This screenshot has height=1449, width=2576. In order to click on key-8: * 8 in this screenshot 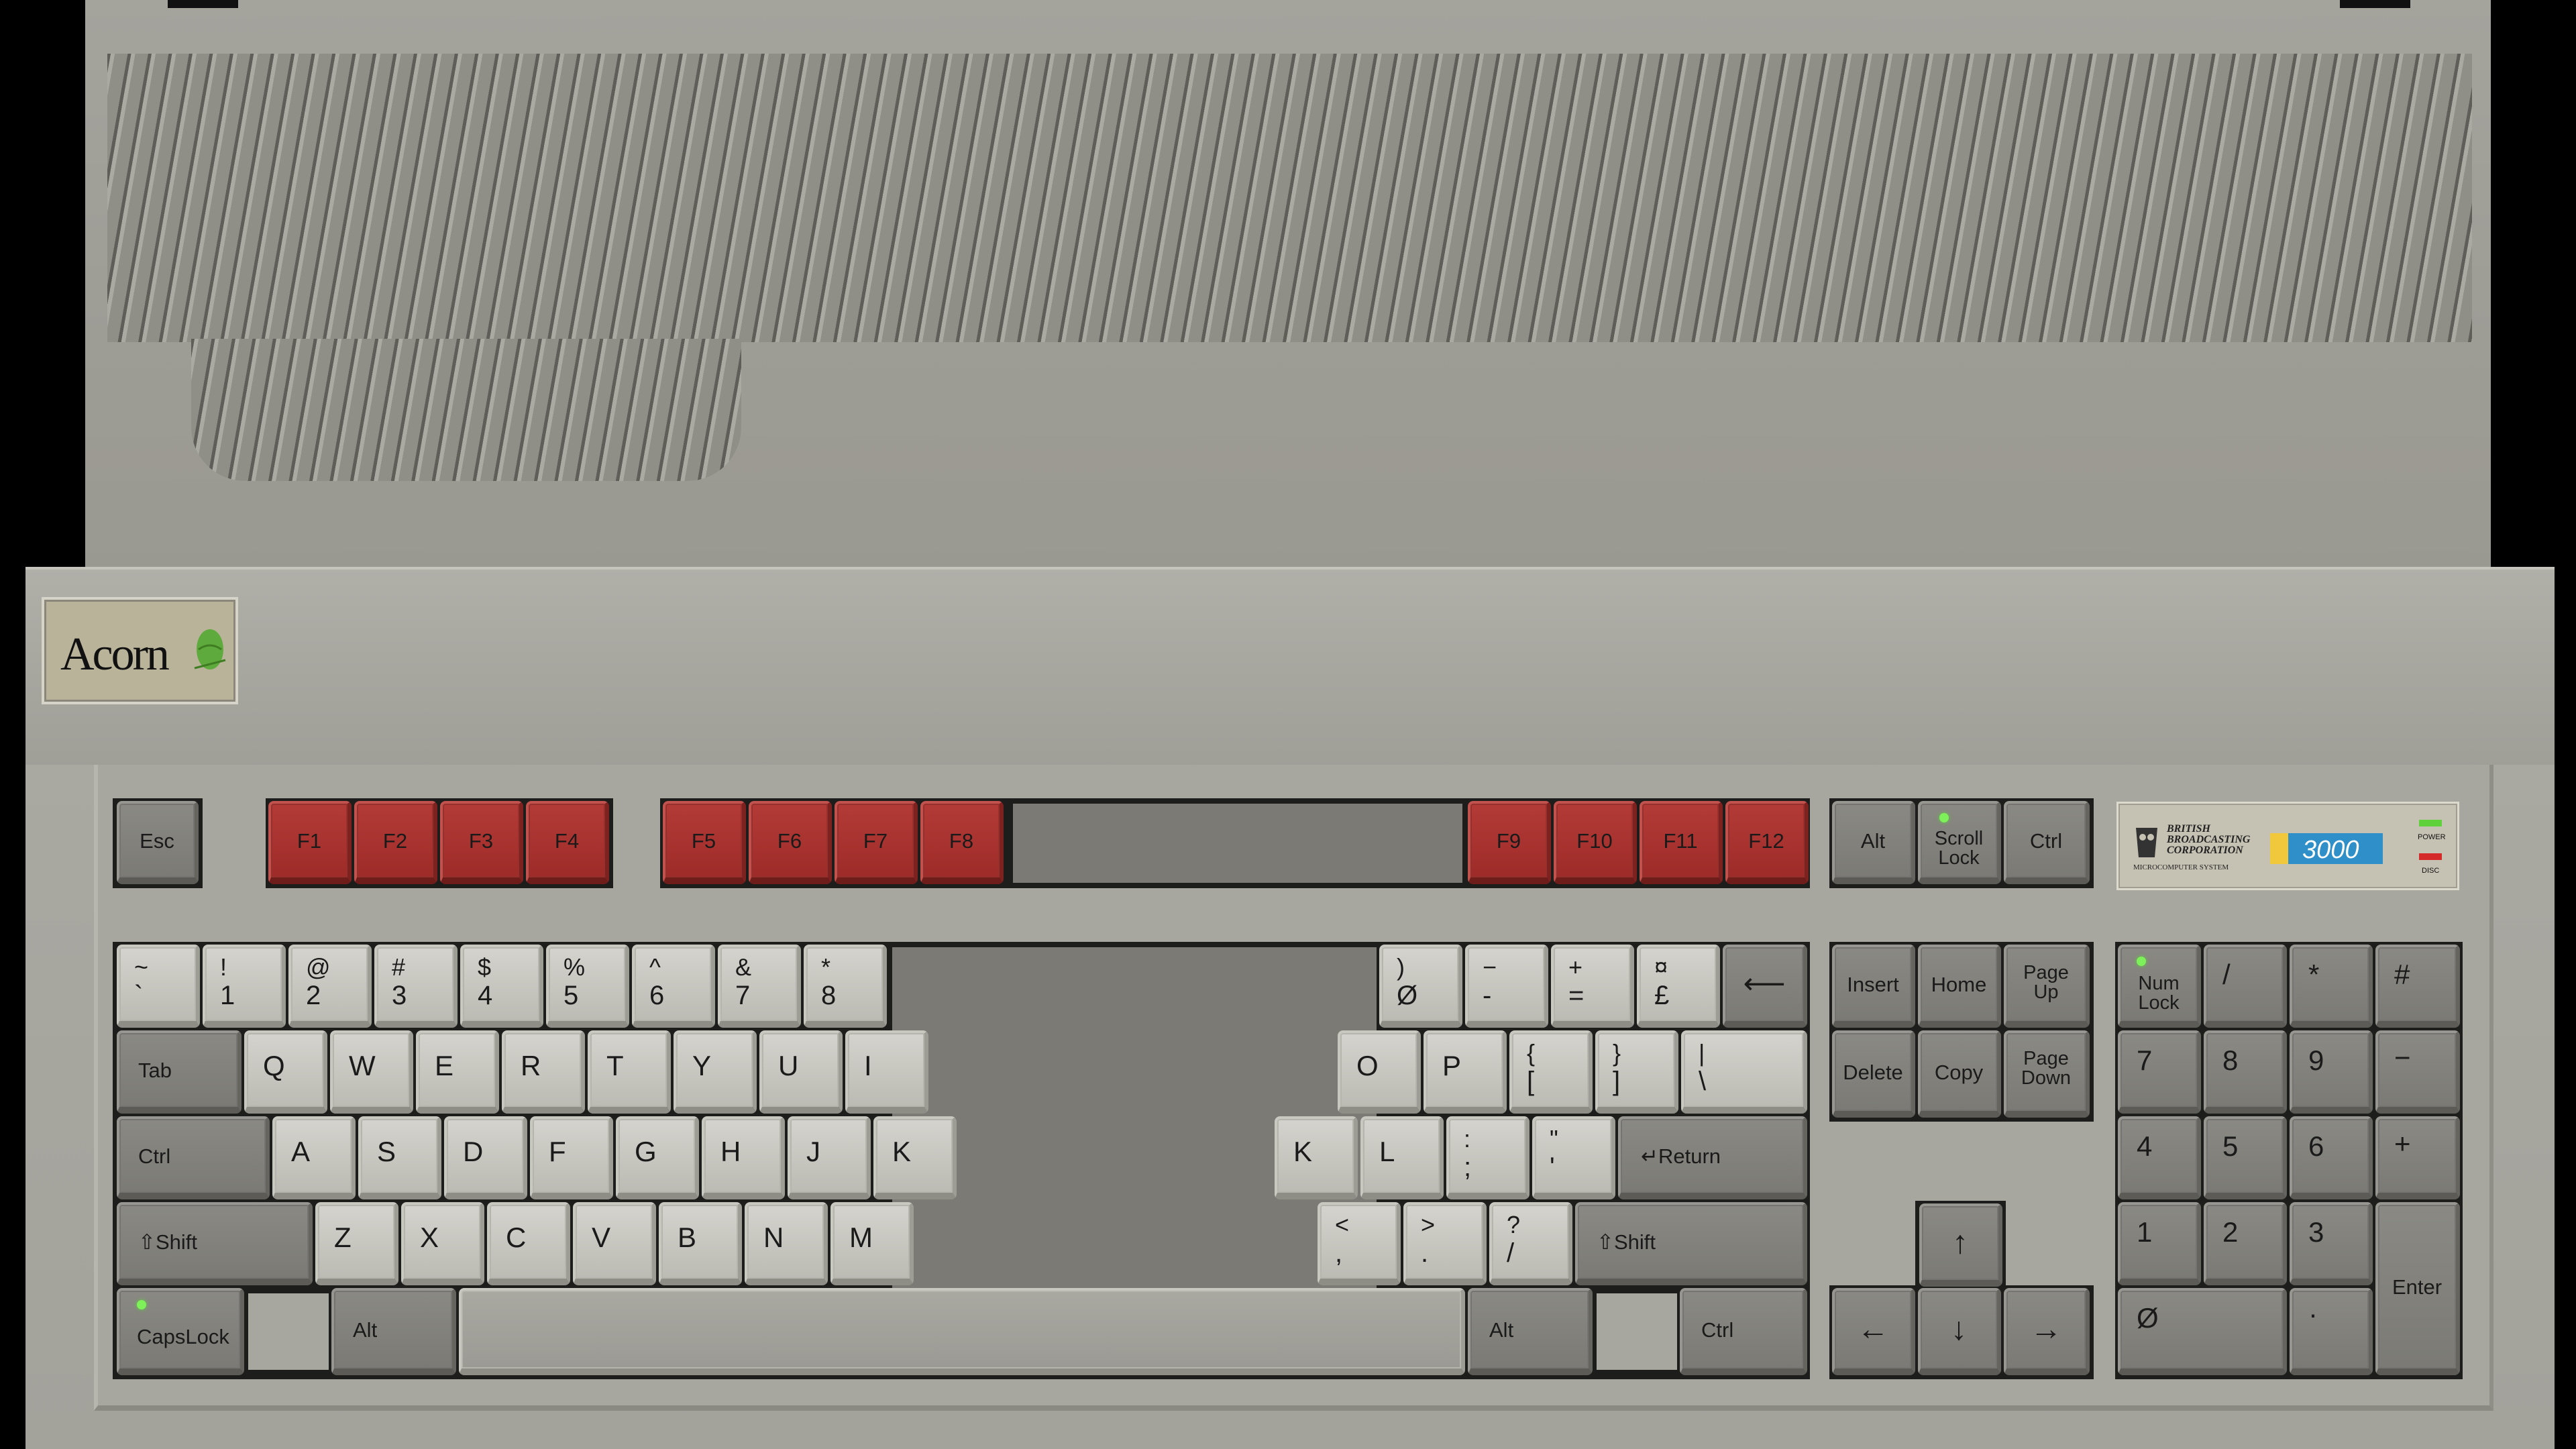, I will do `click(845, 986)`.